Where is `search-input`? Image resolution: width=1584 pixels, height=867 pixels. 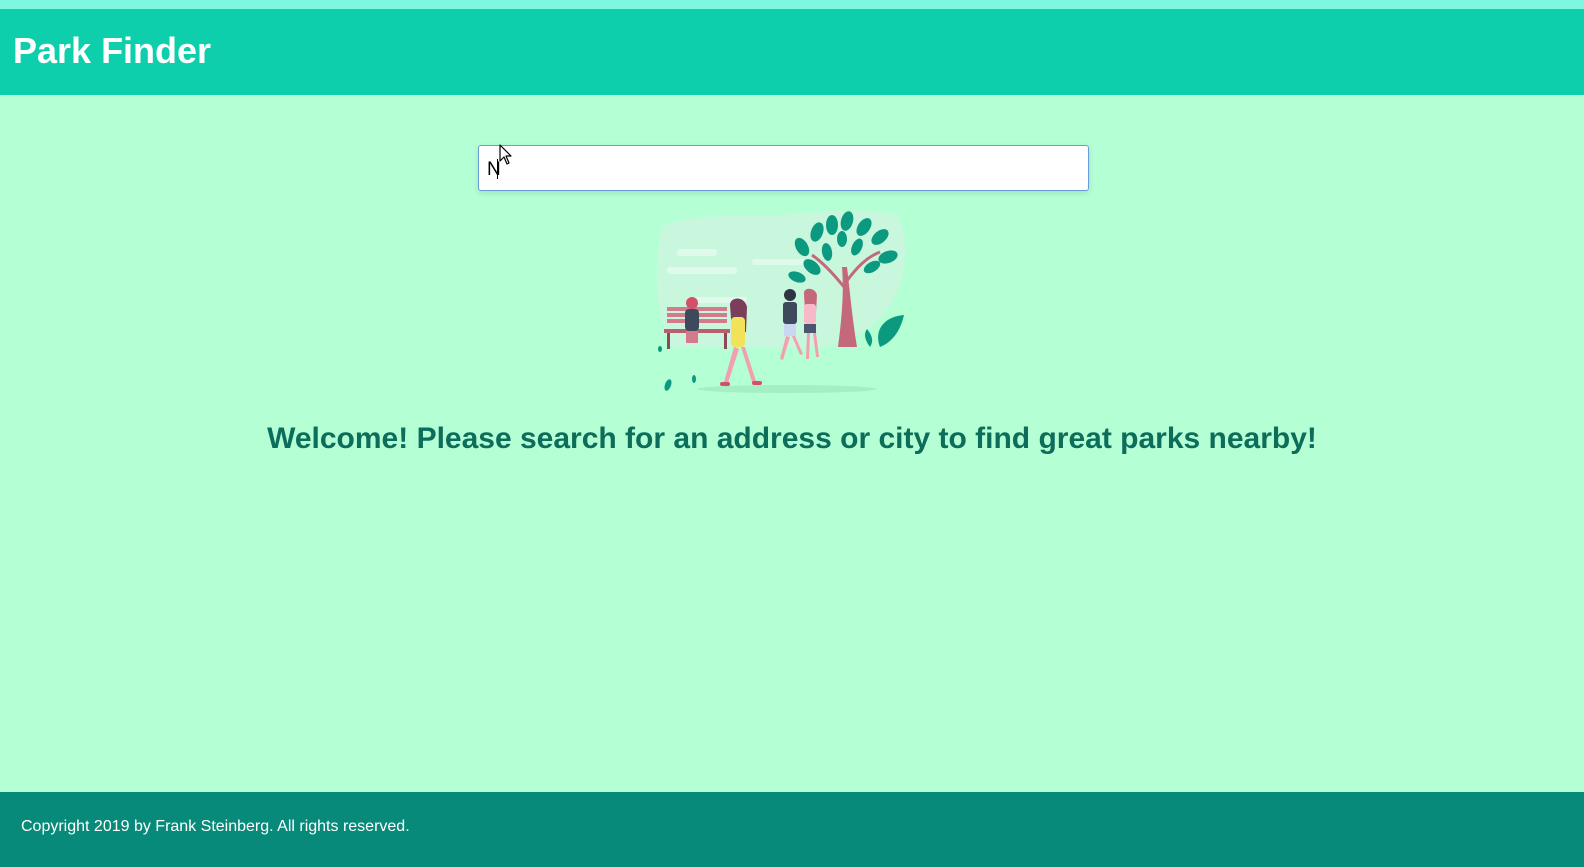
search-input is located at coordinates (783, 168).